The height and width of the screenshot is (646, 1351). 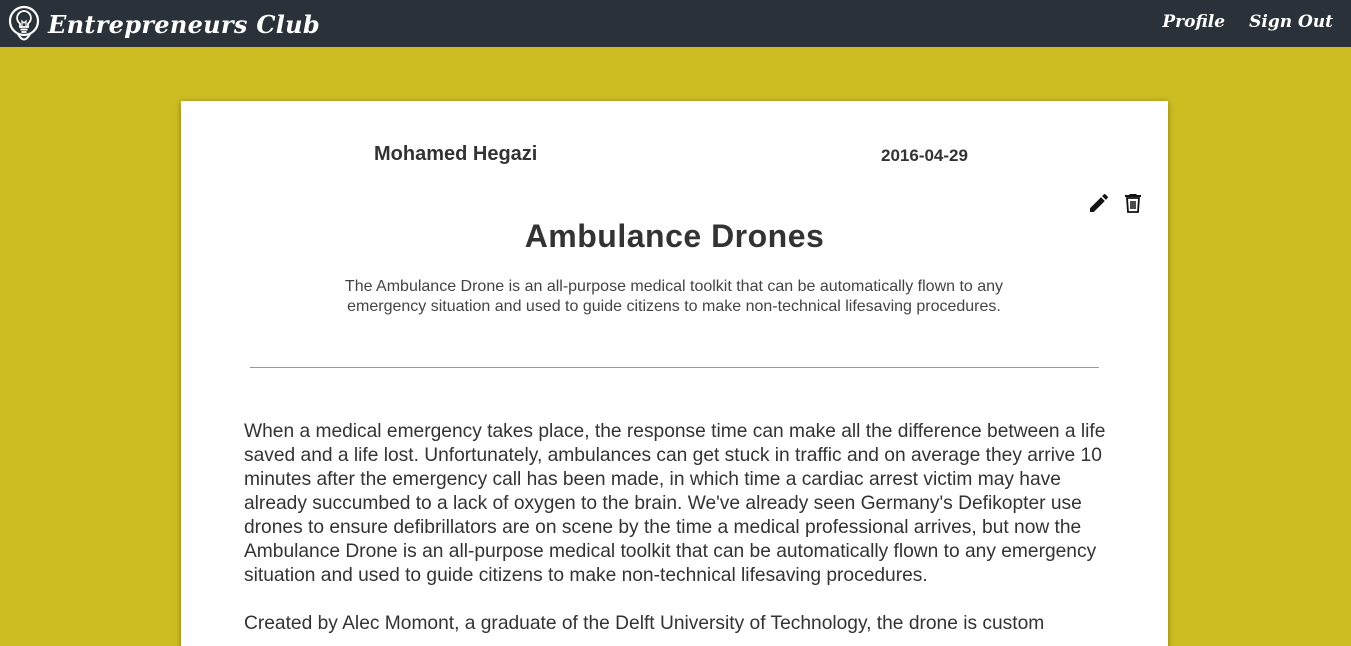 What do you see at coordinates (1133, 203) in the screenshot?
I see `trash-icon` at bounding box center [1133, 203].